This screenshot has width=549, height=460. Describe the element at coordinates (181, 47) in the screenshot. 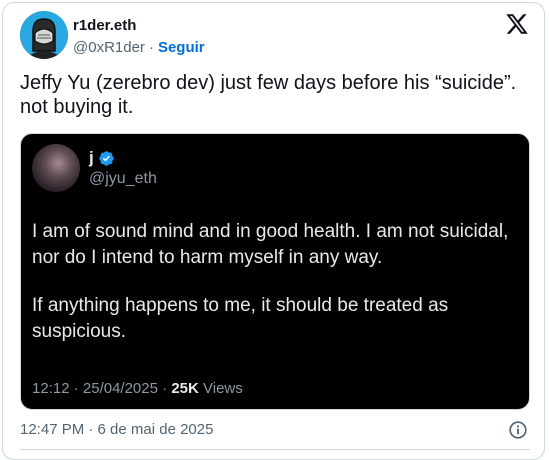

I see `follow-button: Seguir` at that location.